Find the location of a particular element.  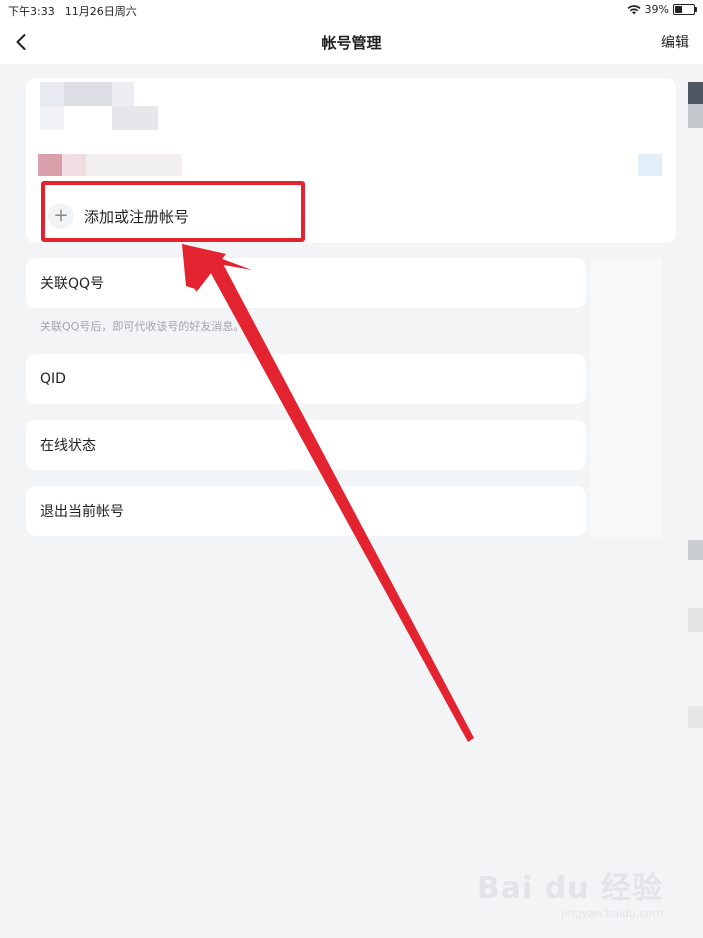

link-qq-hint: 关联QQ号后，即可代收该号的好友消息。 is located at coordinates (142, 326).